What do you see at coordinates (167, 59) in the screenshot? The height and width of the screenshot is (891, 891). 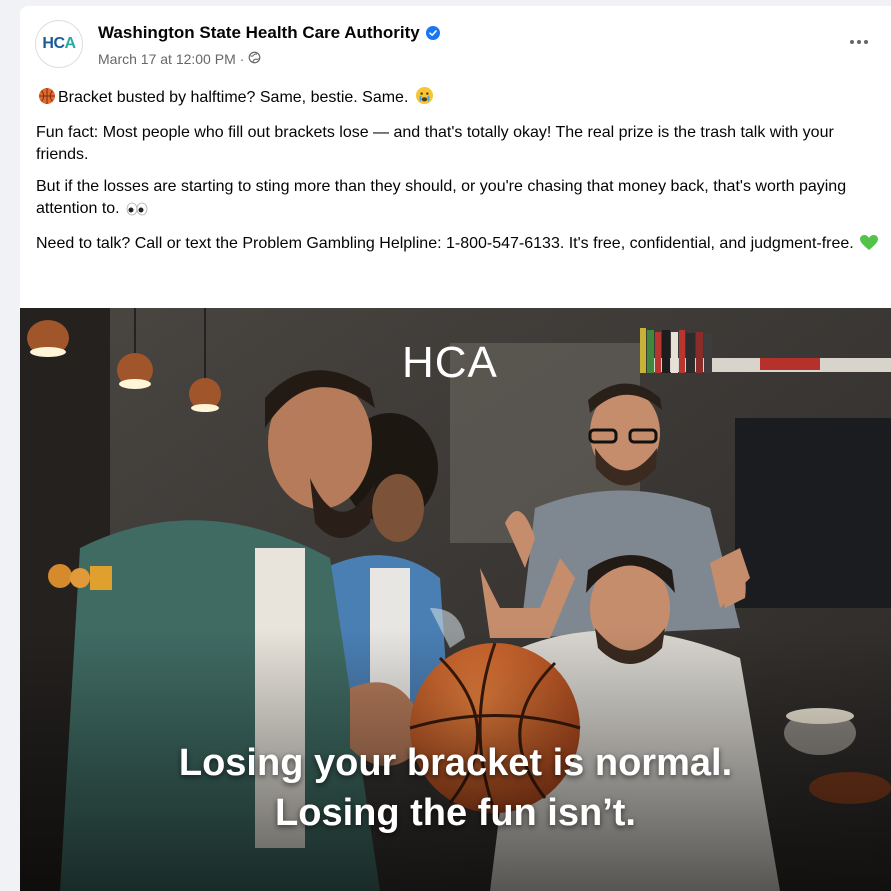 I see `post-timestamp: March 17 at 12:00 PM` at bounding box center [167, 59].